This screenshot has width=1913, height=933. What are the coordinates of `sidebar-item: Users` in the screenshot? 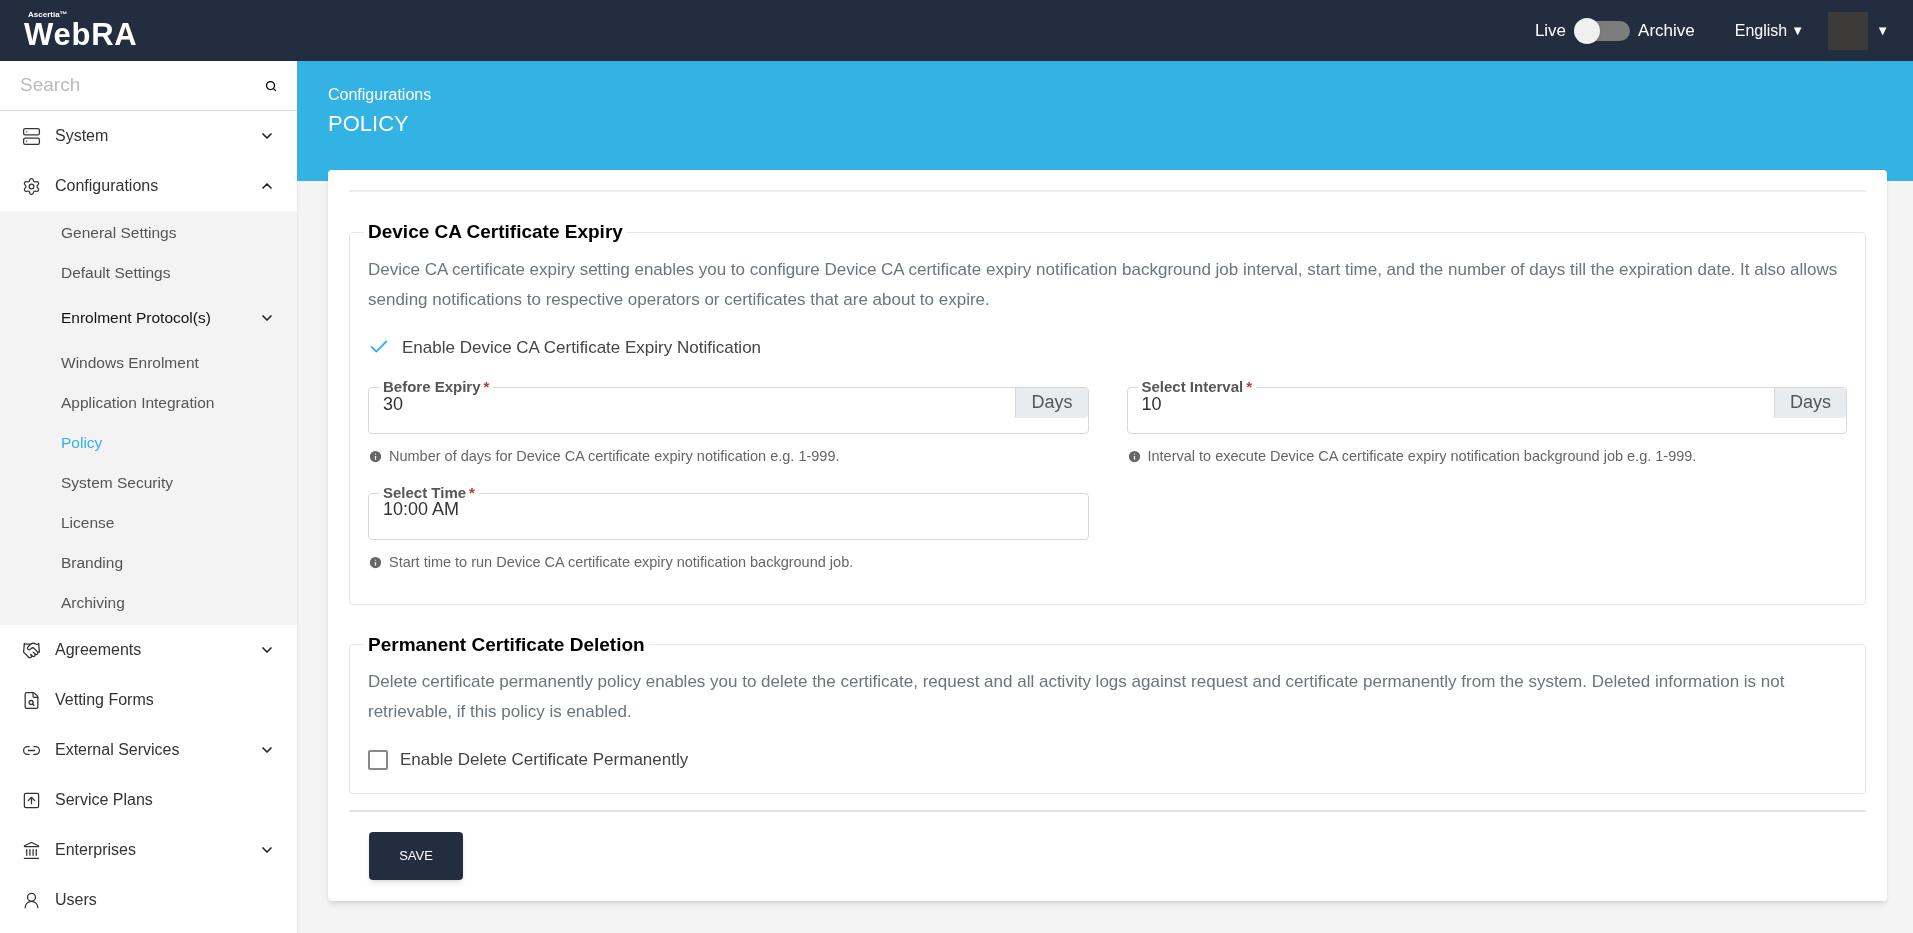 It's located at (148, 900).